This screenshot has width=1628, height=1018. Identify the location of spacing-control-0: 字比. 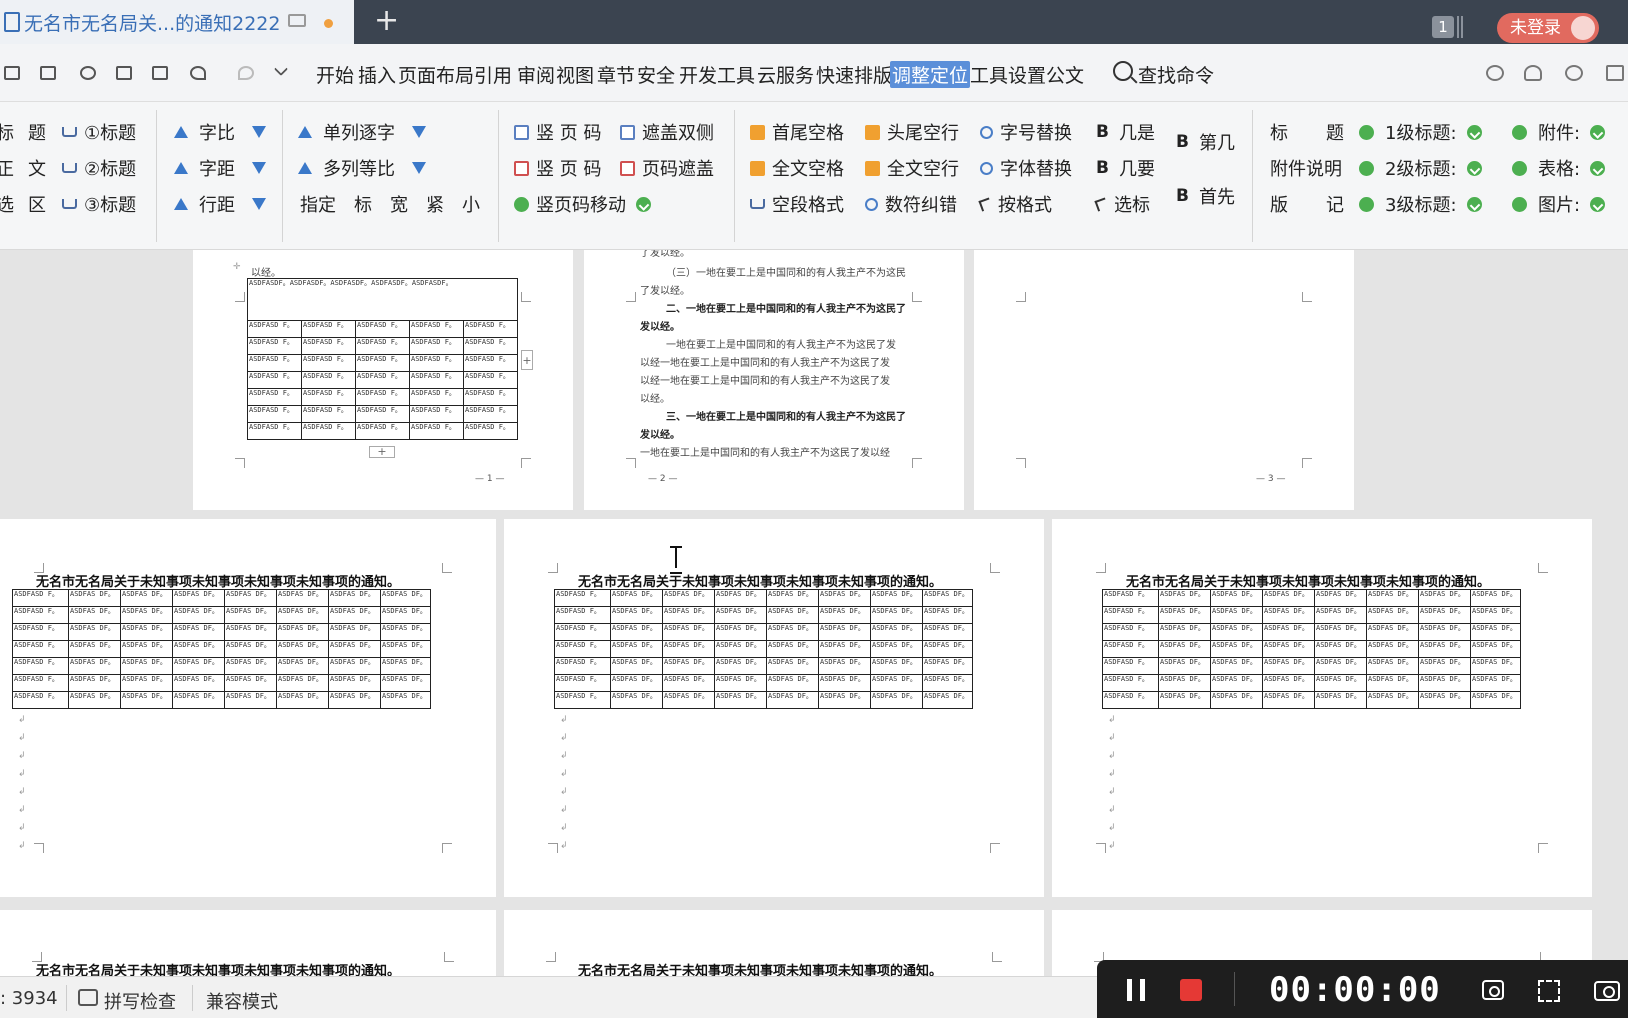
(223, 132).